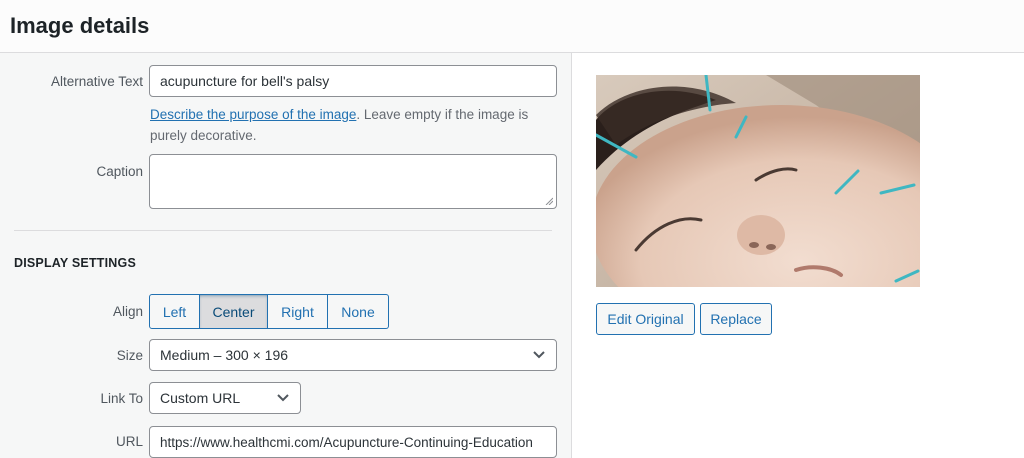 The width and height of the screenshot is (1024, 458). What do you see at coordinates (353, 355) in the screenshot?
I see `size-select: Medium – 300 × 196` at bounding box center [353, 355].